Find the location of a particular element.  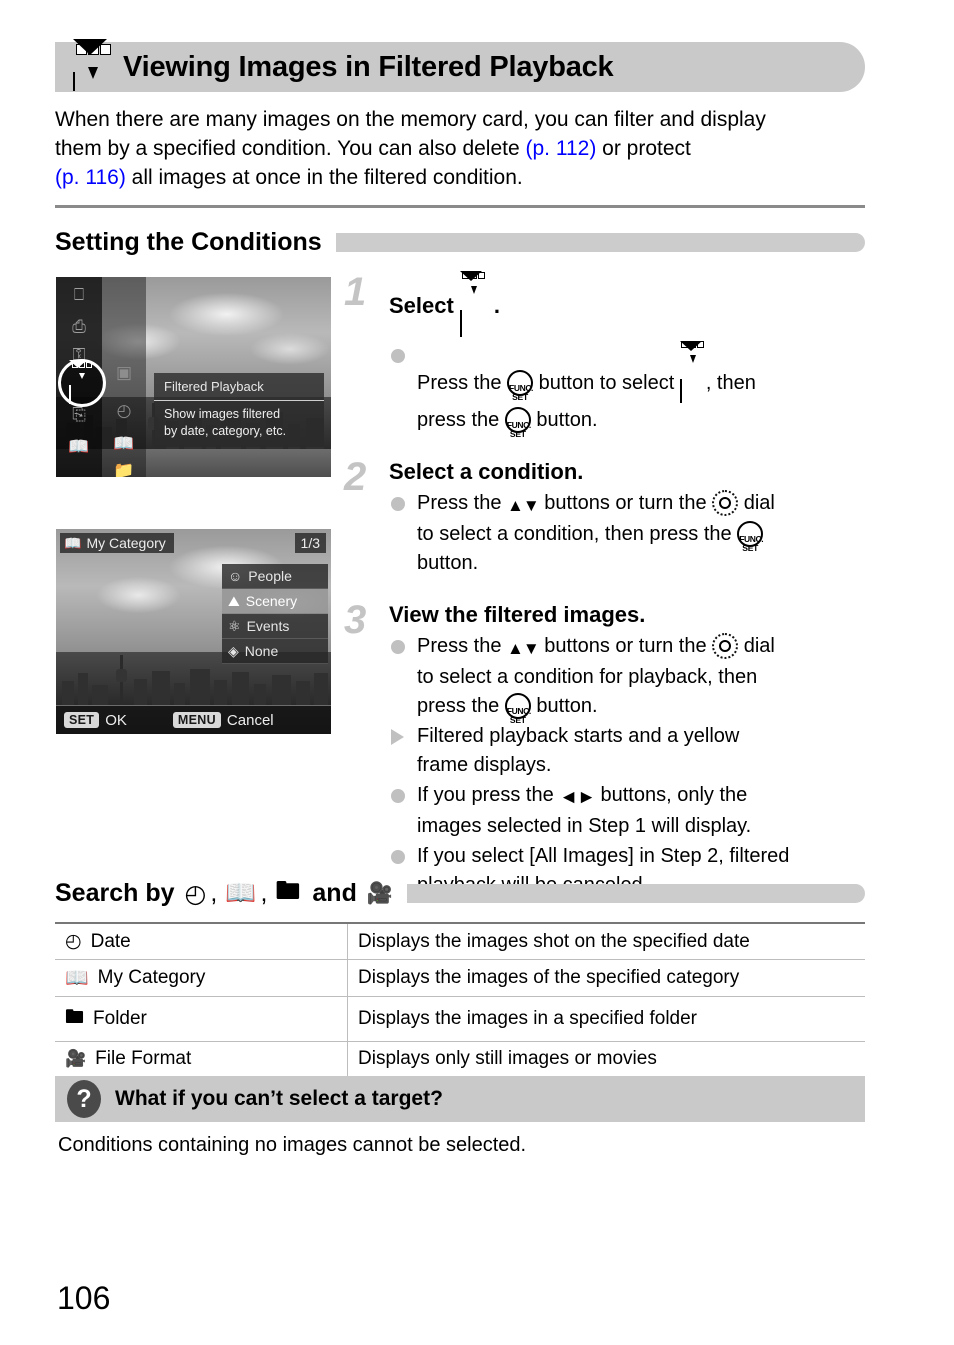

step-title-text: View the filtered images. is located at coordinates (517, 614).